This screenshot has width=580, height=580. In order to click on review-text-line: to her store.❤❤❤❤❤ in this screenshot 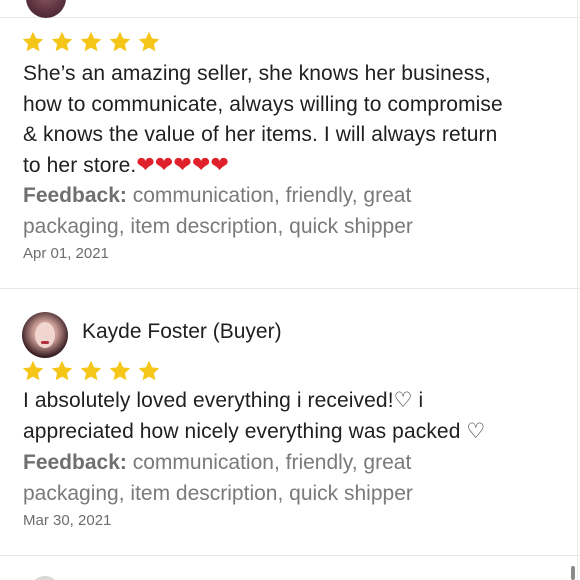, I will do `click(295, 166)`.